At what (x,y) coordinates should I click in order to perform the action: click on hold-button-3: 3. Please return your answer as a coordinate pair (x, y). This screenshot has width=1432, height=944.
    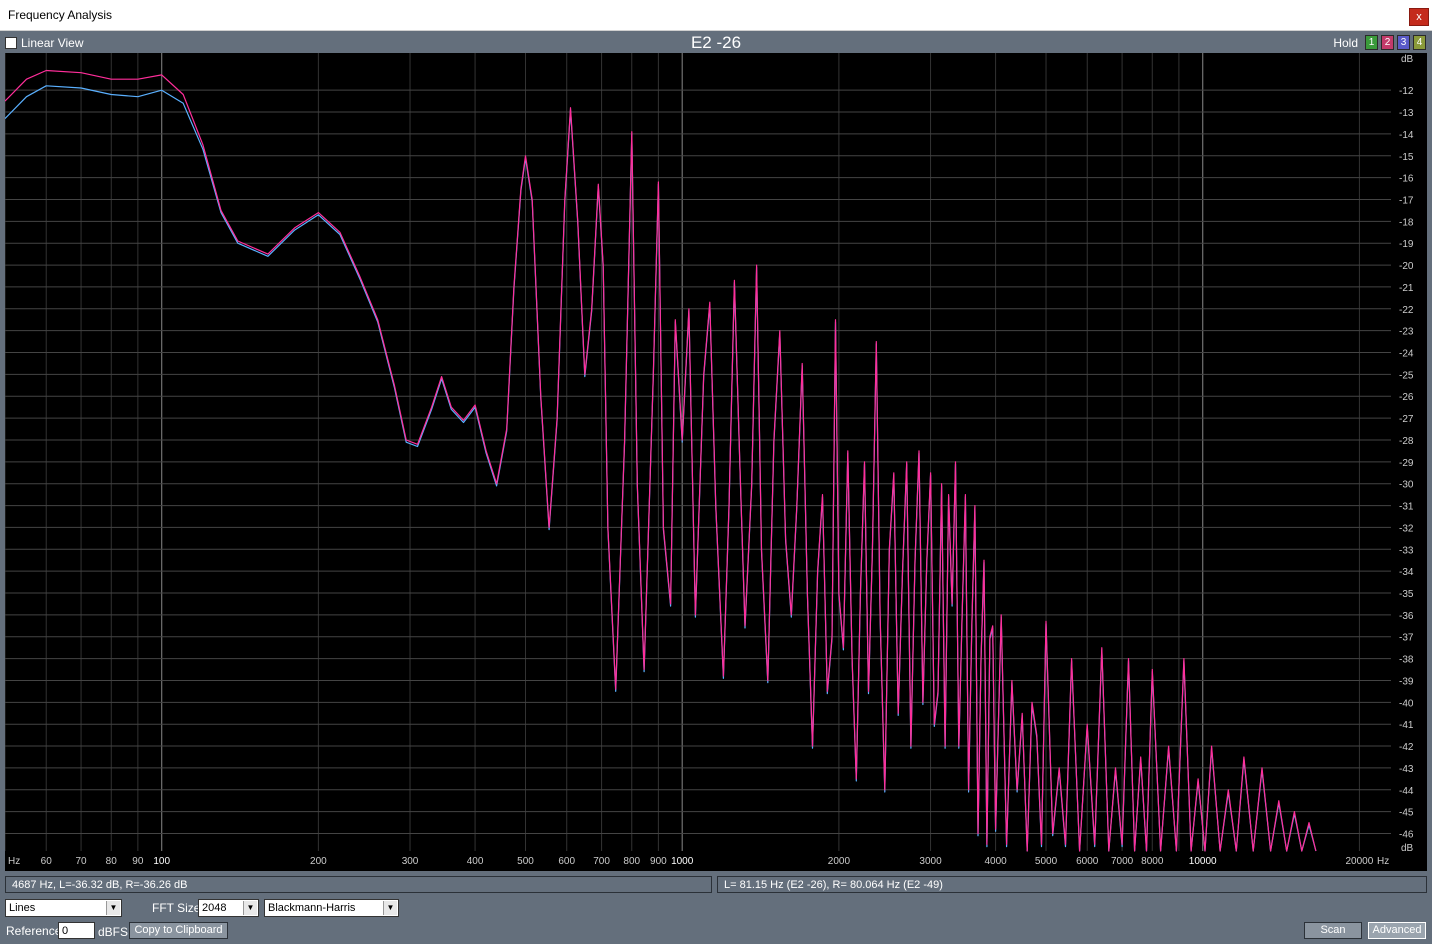
    Looking at the image, I should click on (1403, 42).